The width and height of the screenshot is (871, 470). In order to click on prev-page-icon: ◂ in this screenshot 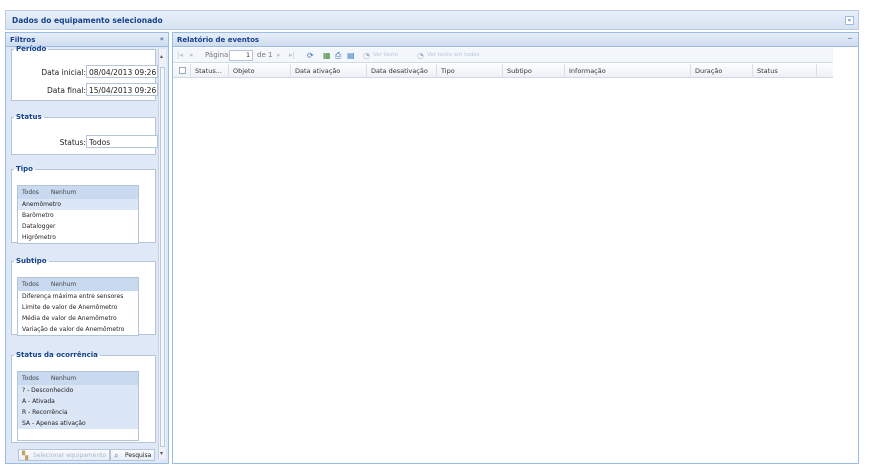, I will do `click(191, 55)`.